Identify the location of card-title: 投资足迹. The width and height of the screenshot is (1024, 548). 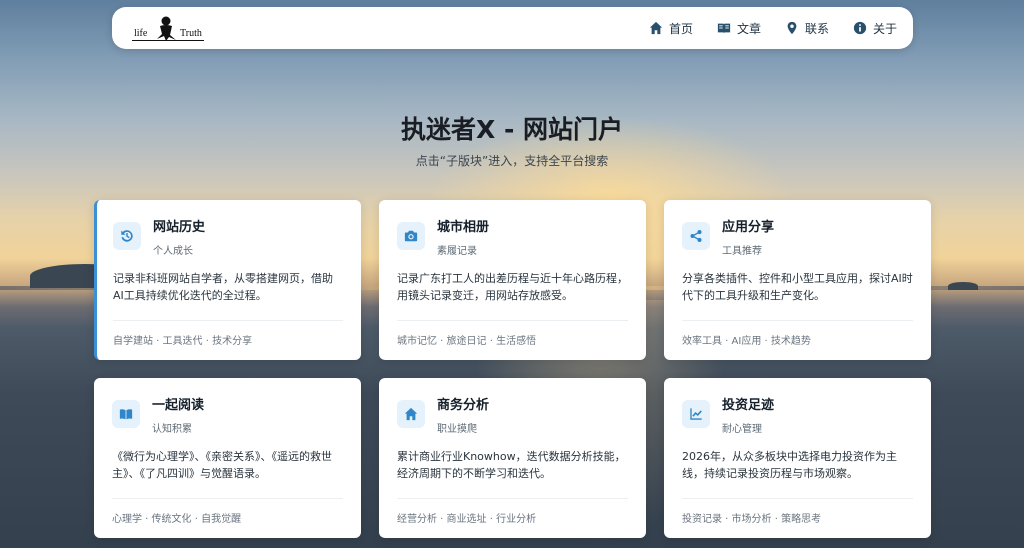
(748, 405).